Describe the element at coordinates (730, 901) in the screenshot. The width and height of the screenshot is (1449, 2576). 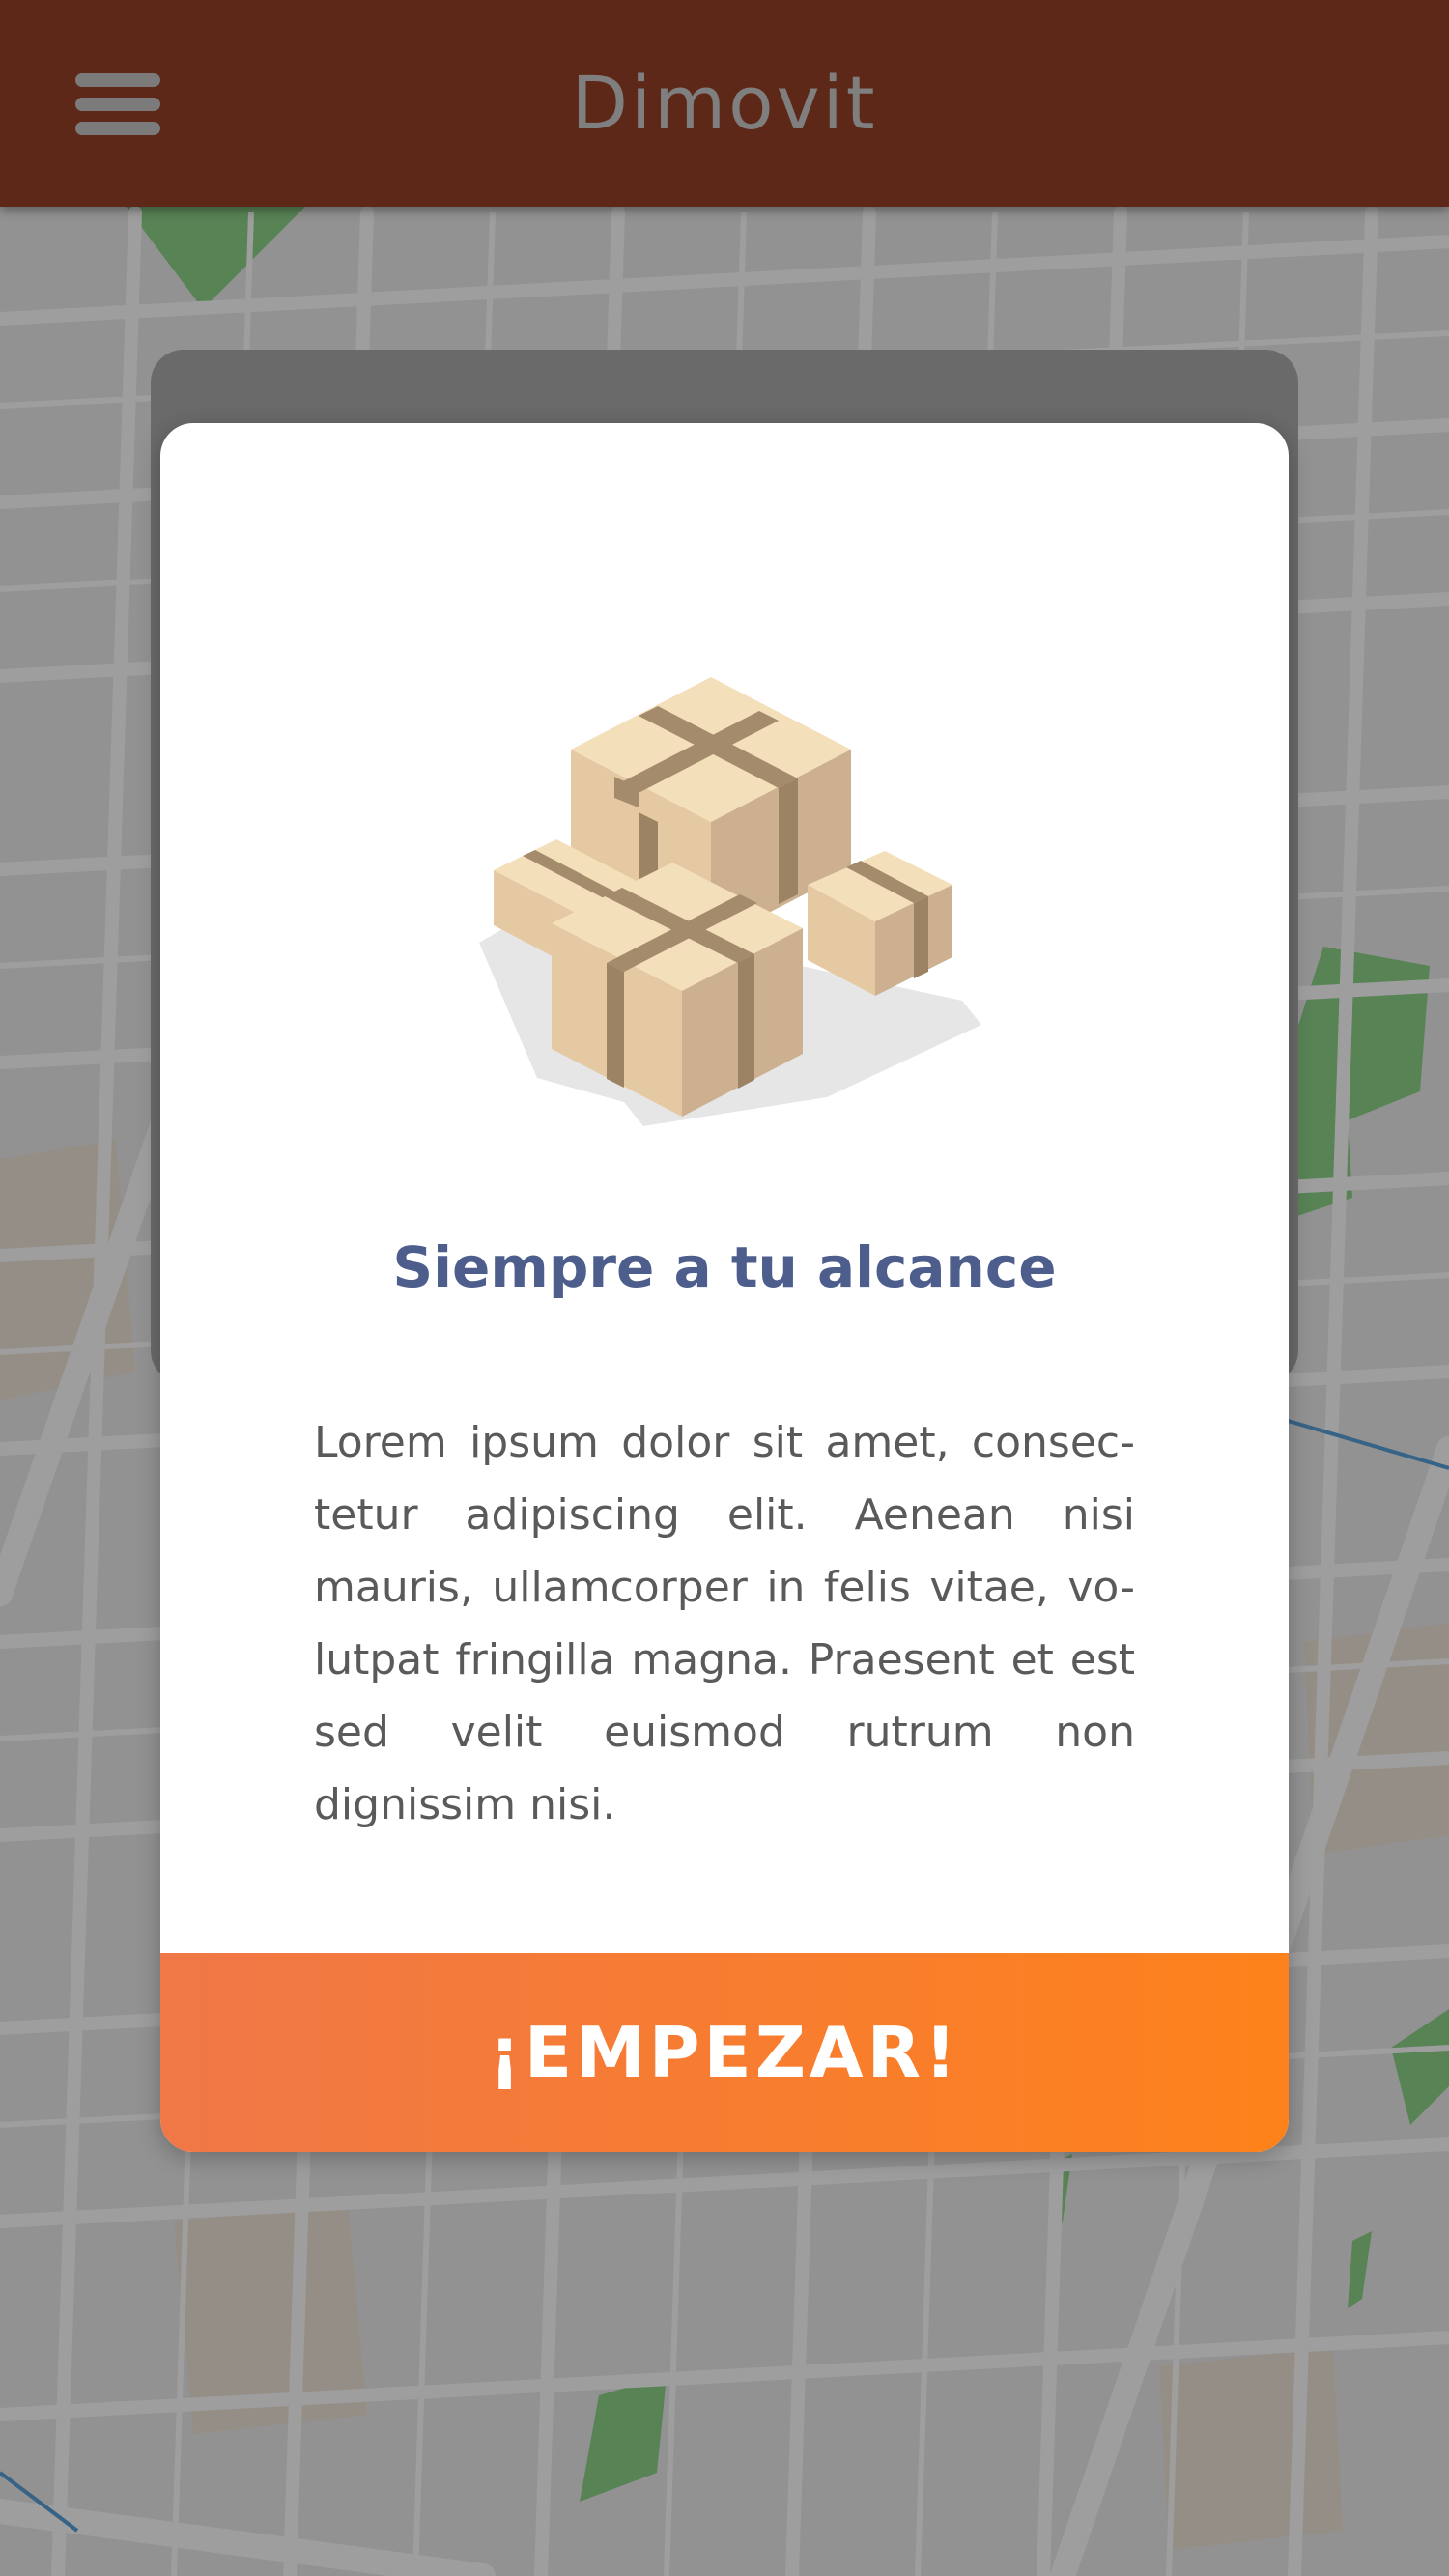
I see `cardboard-boxes-icon` at that location.